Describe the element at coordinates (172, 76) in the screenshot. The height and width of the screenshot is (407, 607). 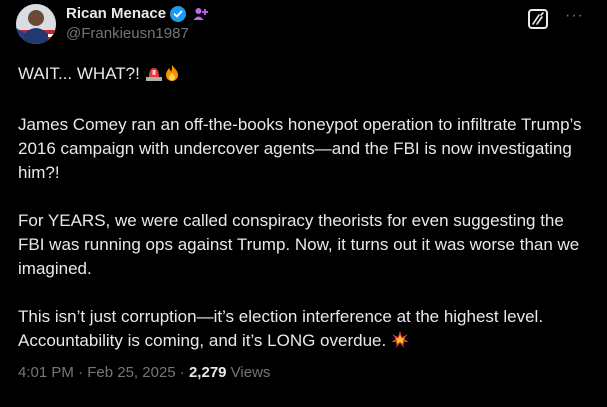
I see `fire-emoji-icon` at that location.